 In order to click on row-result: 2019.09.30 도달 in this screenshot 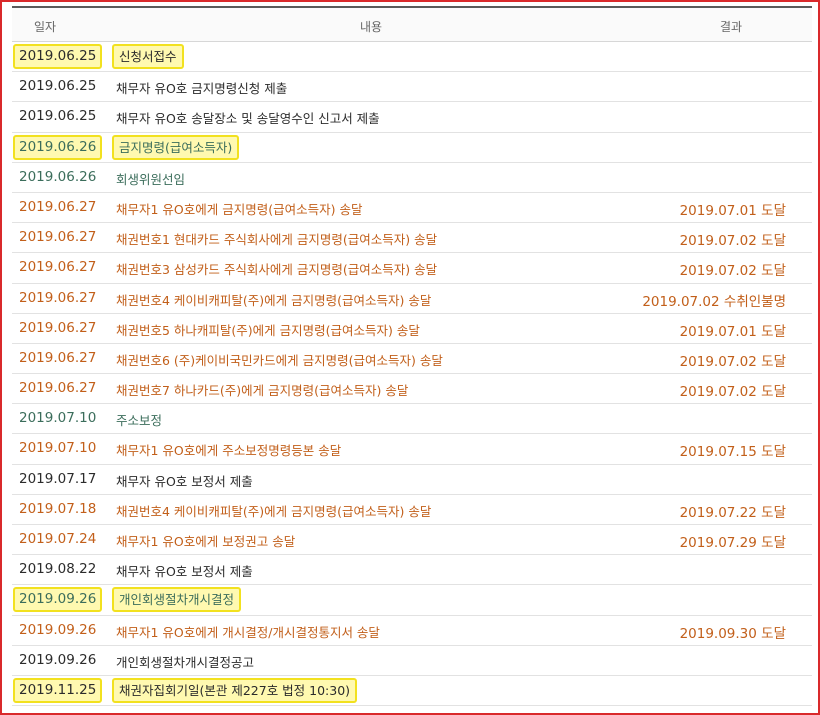, I will do `click(732, 633)`.